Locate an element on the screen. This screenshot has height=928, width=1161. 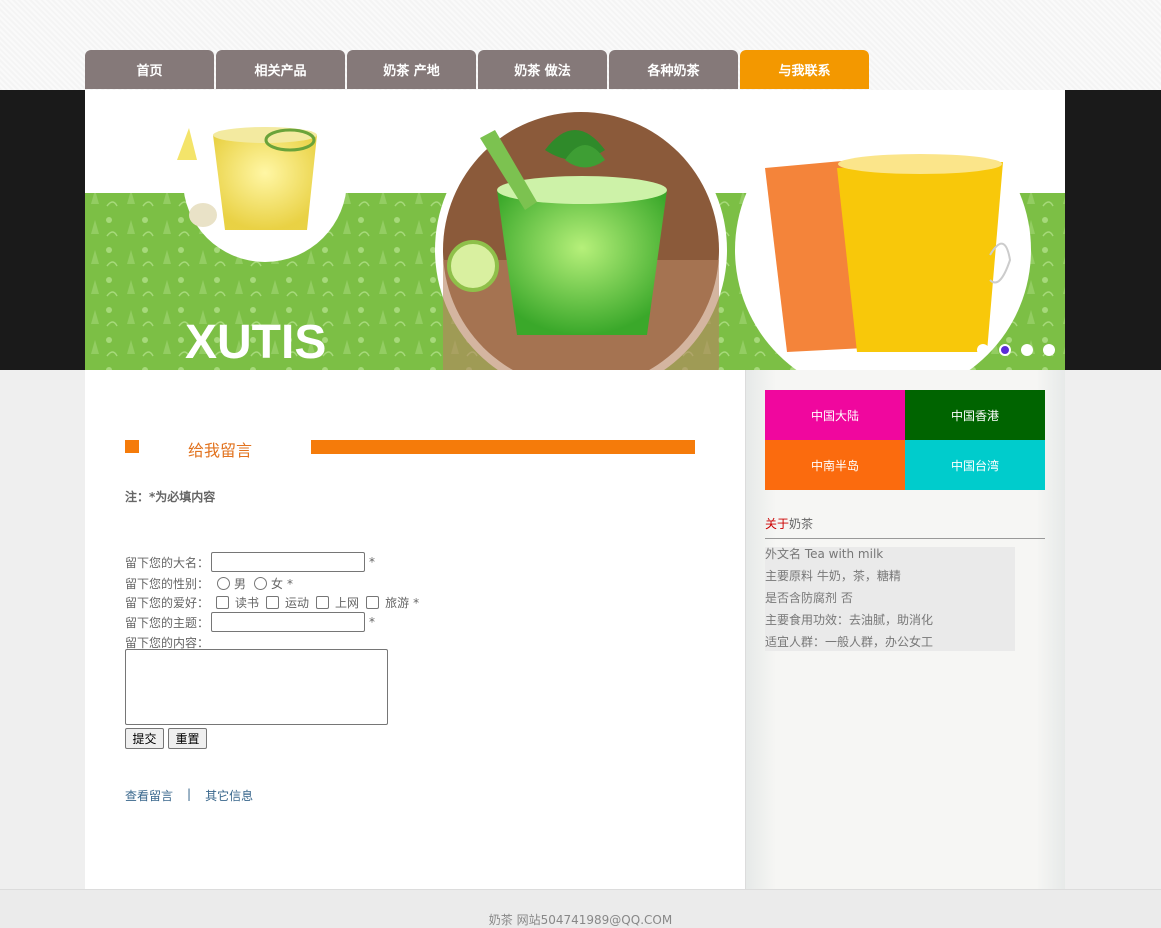
section-marker is located at coordinates (132, 446).